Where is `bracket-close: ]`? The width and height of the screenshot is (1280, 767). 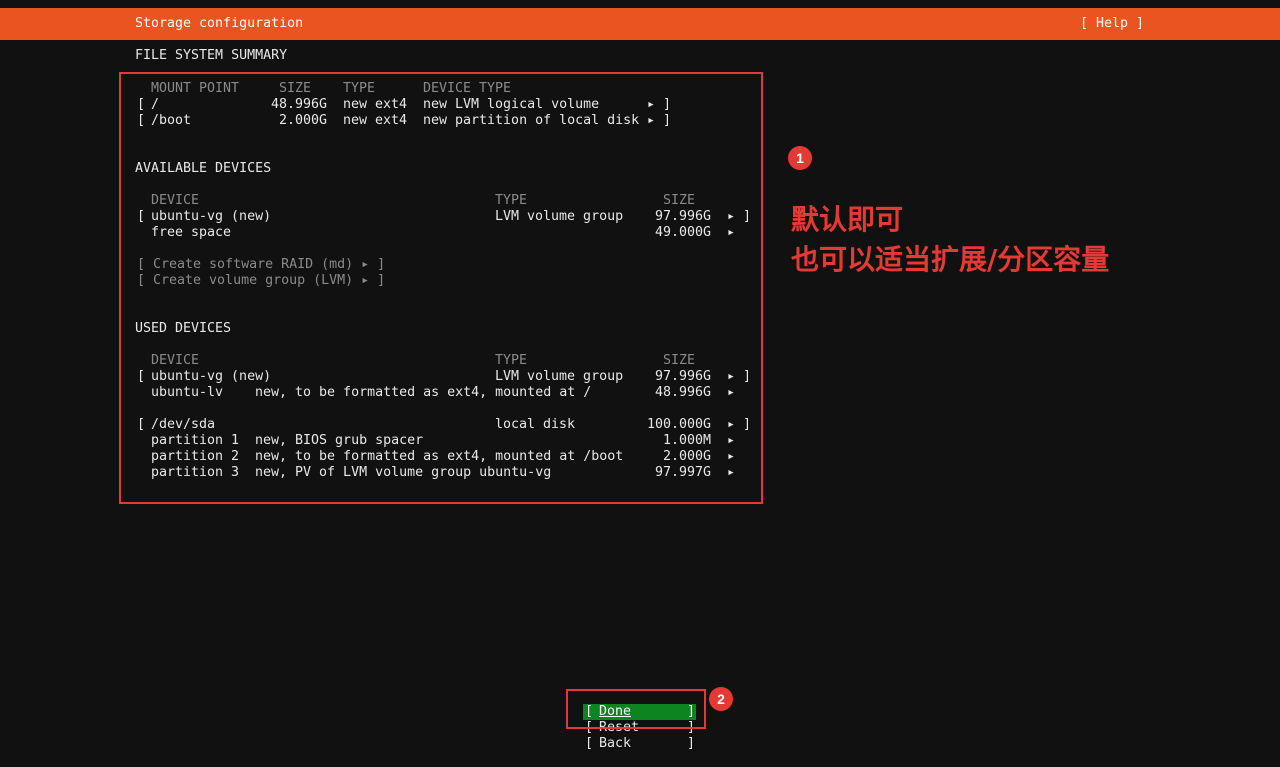
bracket-close: ] is located at coordinates (691, 743).